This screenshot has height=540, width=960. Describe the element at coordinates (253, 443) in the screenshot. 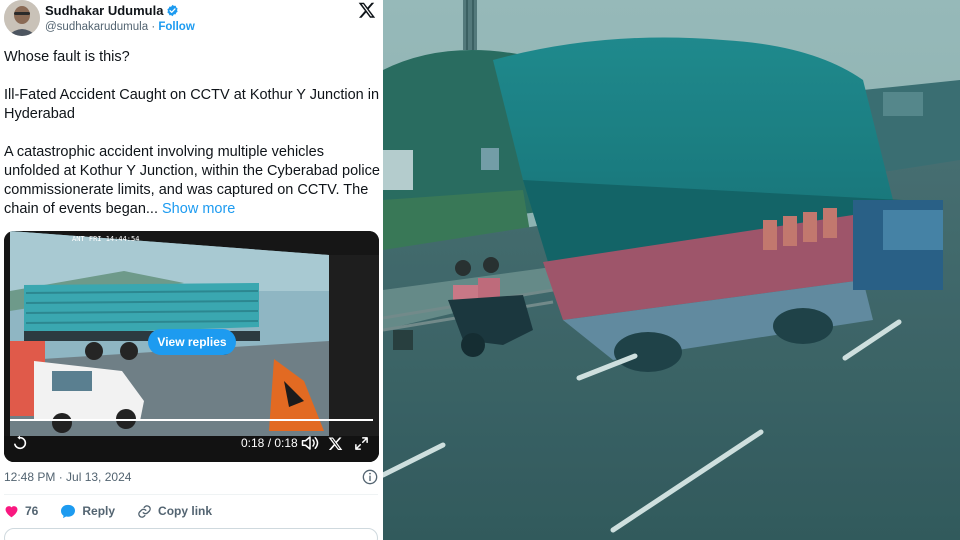

I see `video-elapsed: 0:18` at that location.